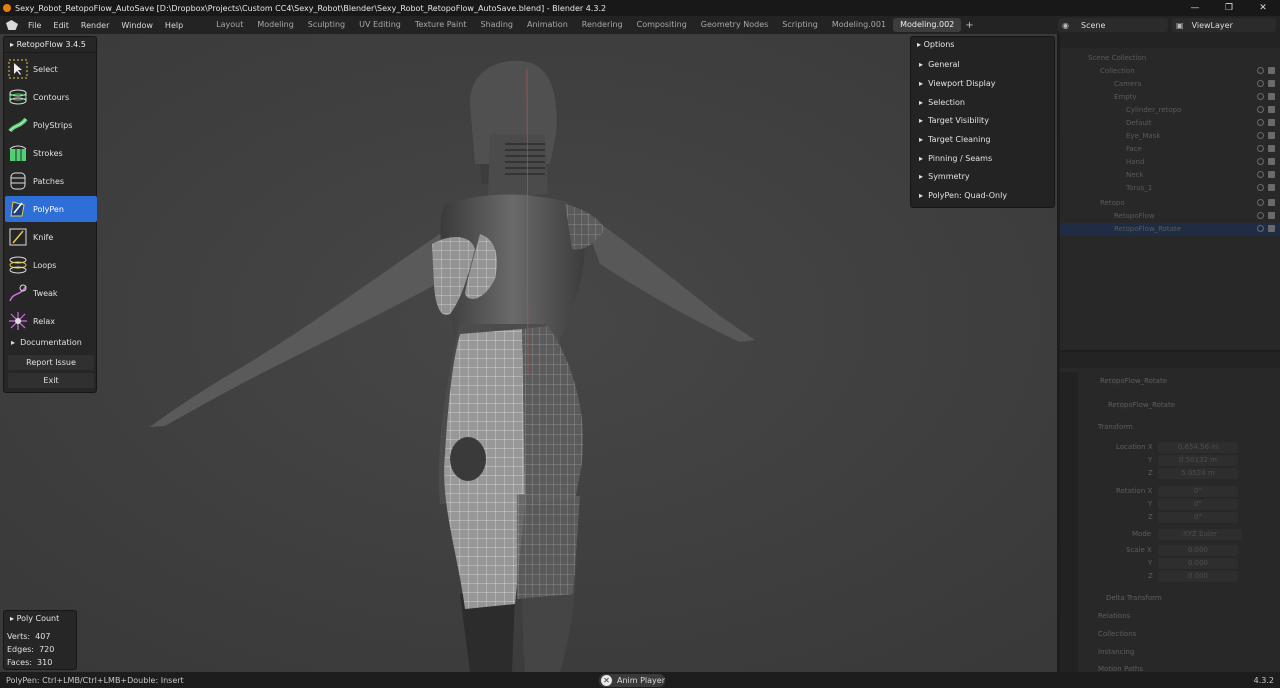 Image resolution: width=1280 pixels, height=688 pixels. Describe the element at coordinates (1198, 576) in the screenshot. I see `scale-z-field: 0.000` at that location.